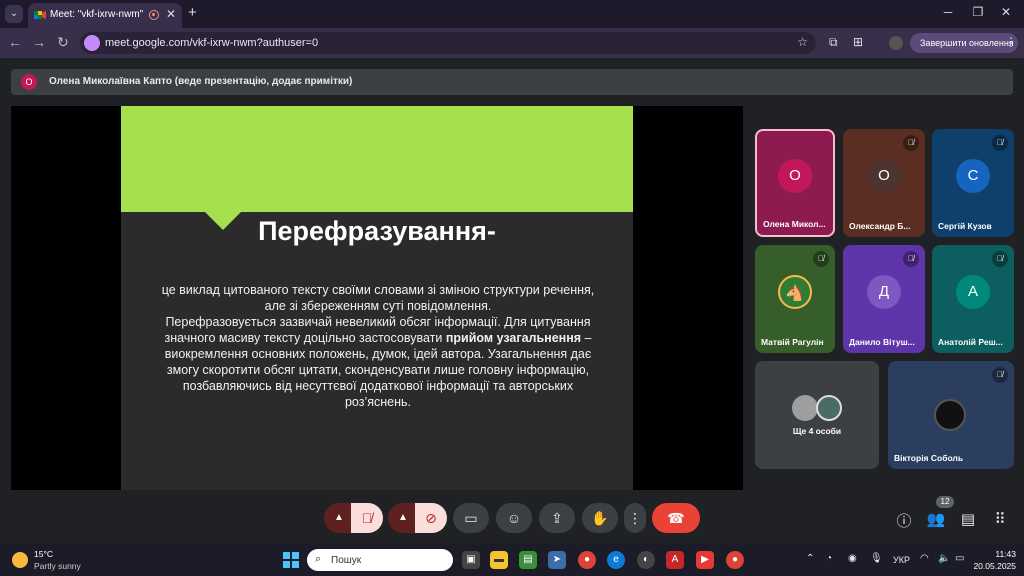 The height and width of the screenshot is (576, 1024). I want to click on search-placeholder: Пошук, so click(346, 560).